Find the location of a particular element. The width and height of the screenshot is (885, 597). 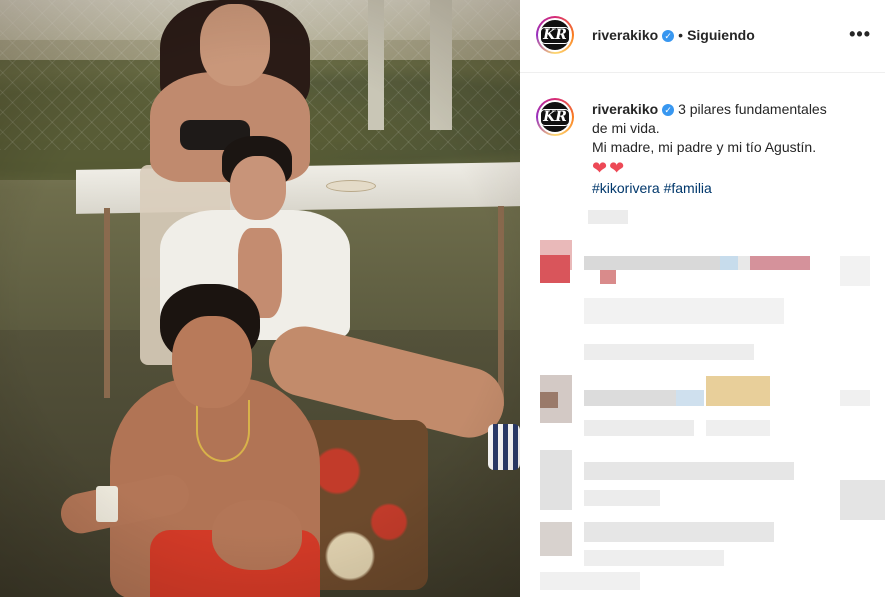

caption-hashtags: #kikorivera #familia is located at coordinates (732, 188).